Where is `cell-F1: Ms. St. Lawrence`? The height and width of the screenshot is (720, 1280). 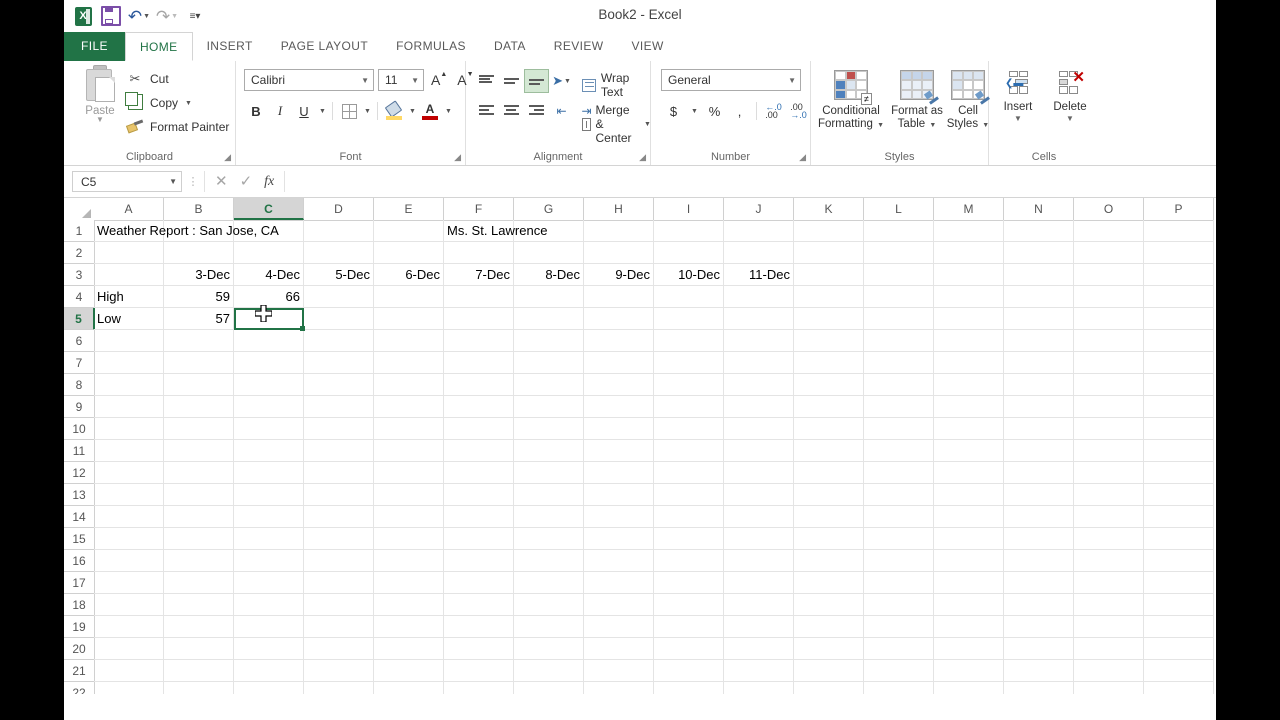 cell-F1: Ms. St. Lawrence is located at coordinates (495, 231).